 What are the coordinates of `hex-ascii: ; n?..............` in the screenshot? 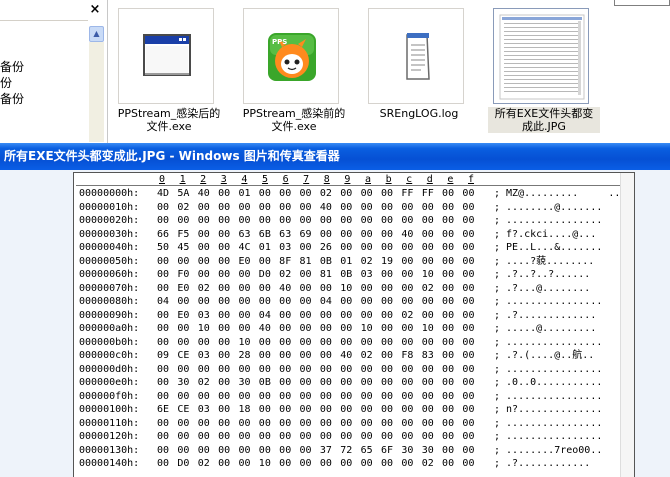 It's located at (548, 409).